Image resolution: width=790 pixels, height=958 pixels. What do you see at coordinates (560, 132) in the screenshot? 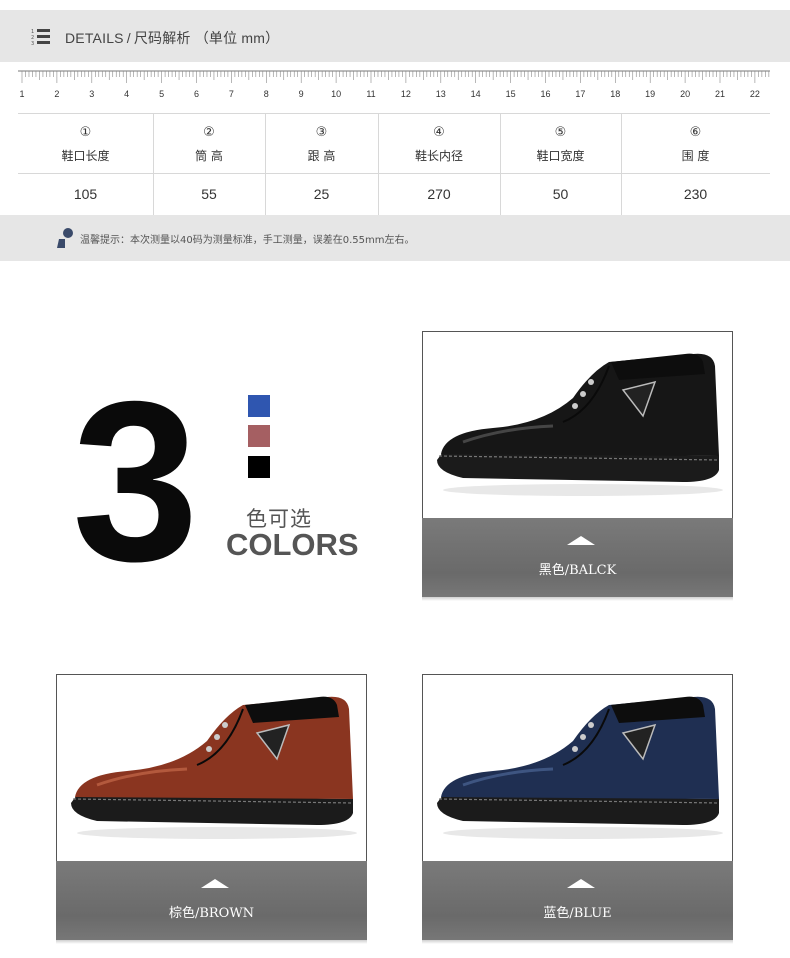
I see `column-number: ⑤` at bounding box center [560, 132].